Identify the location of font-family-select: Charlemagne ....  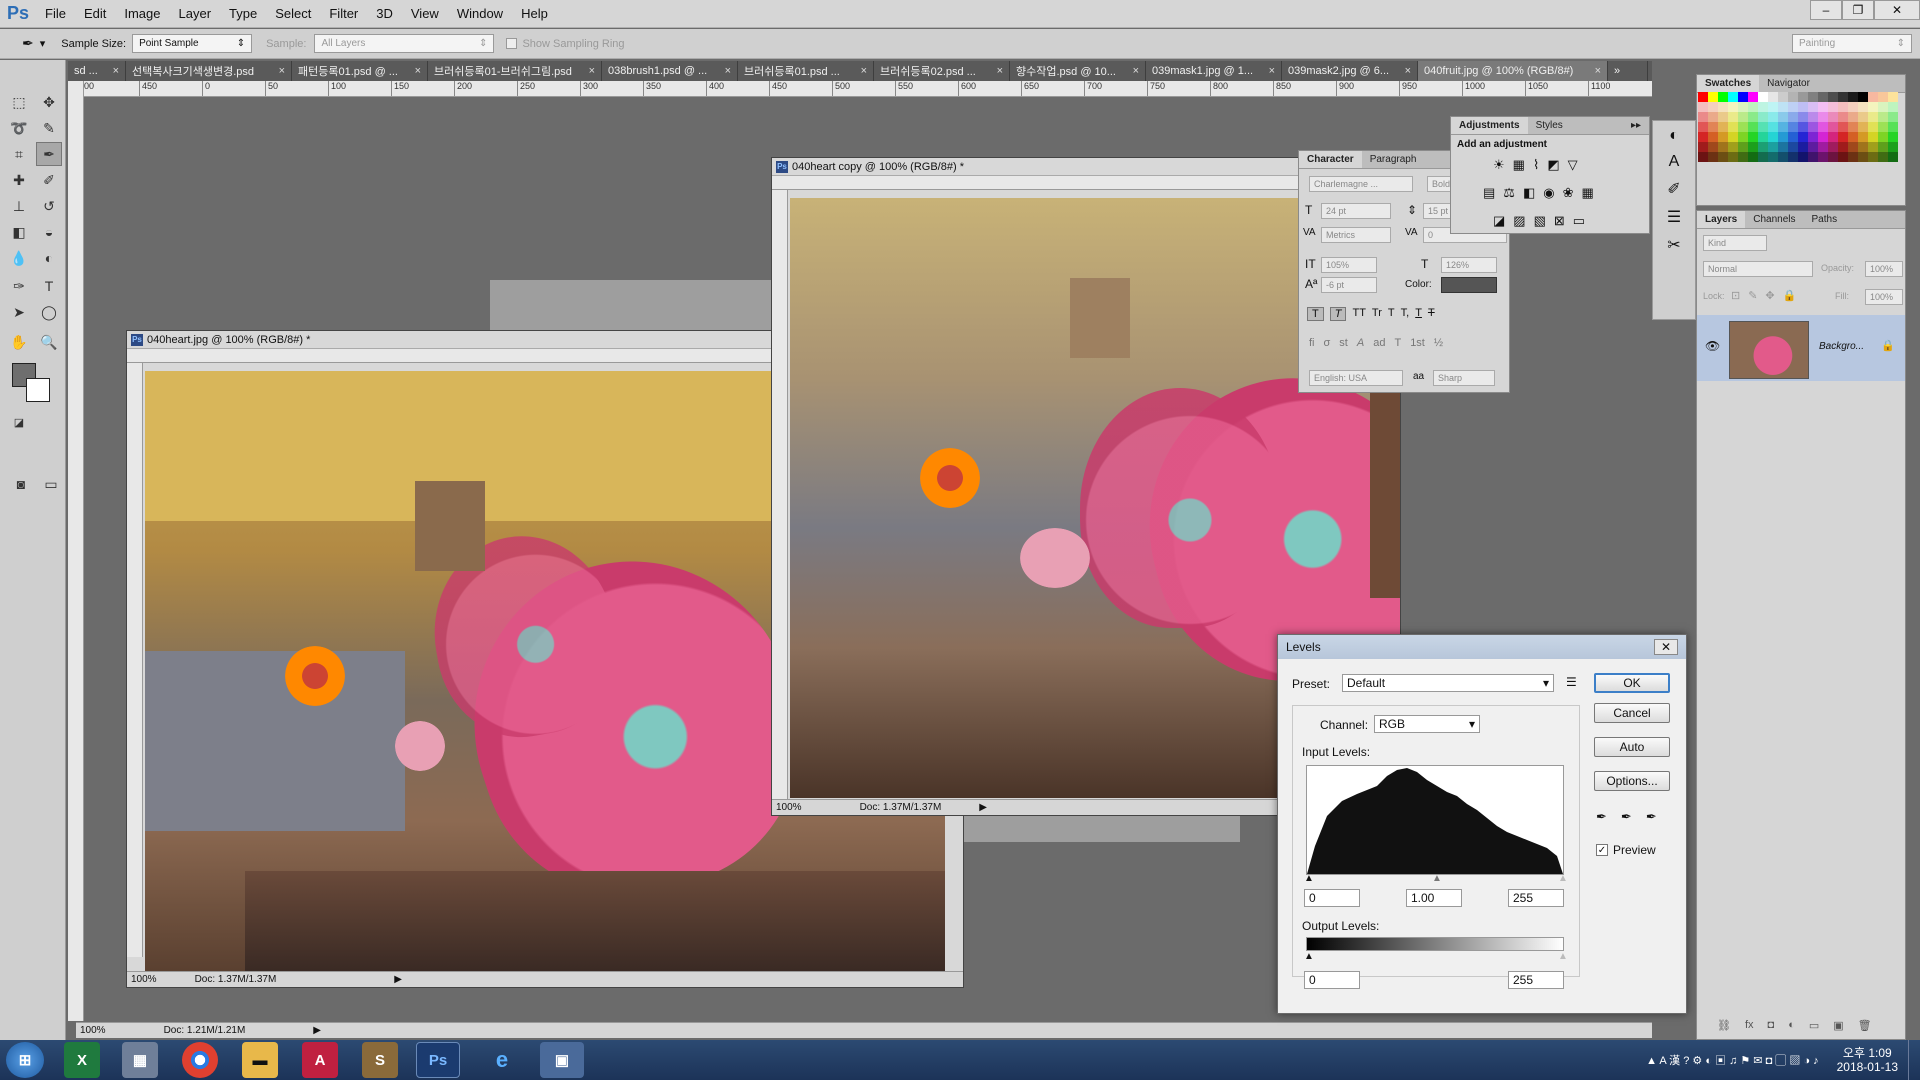
(1361, 184).